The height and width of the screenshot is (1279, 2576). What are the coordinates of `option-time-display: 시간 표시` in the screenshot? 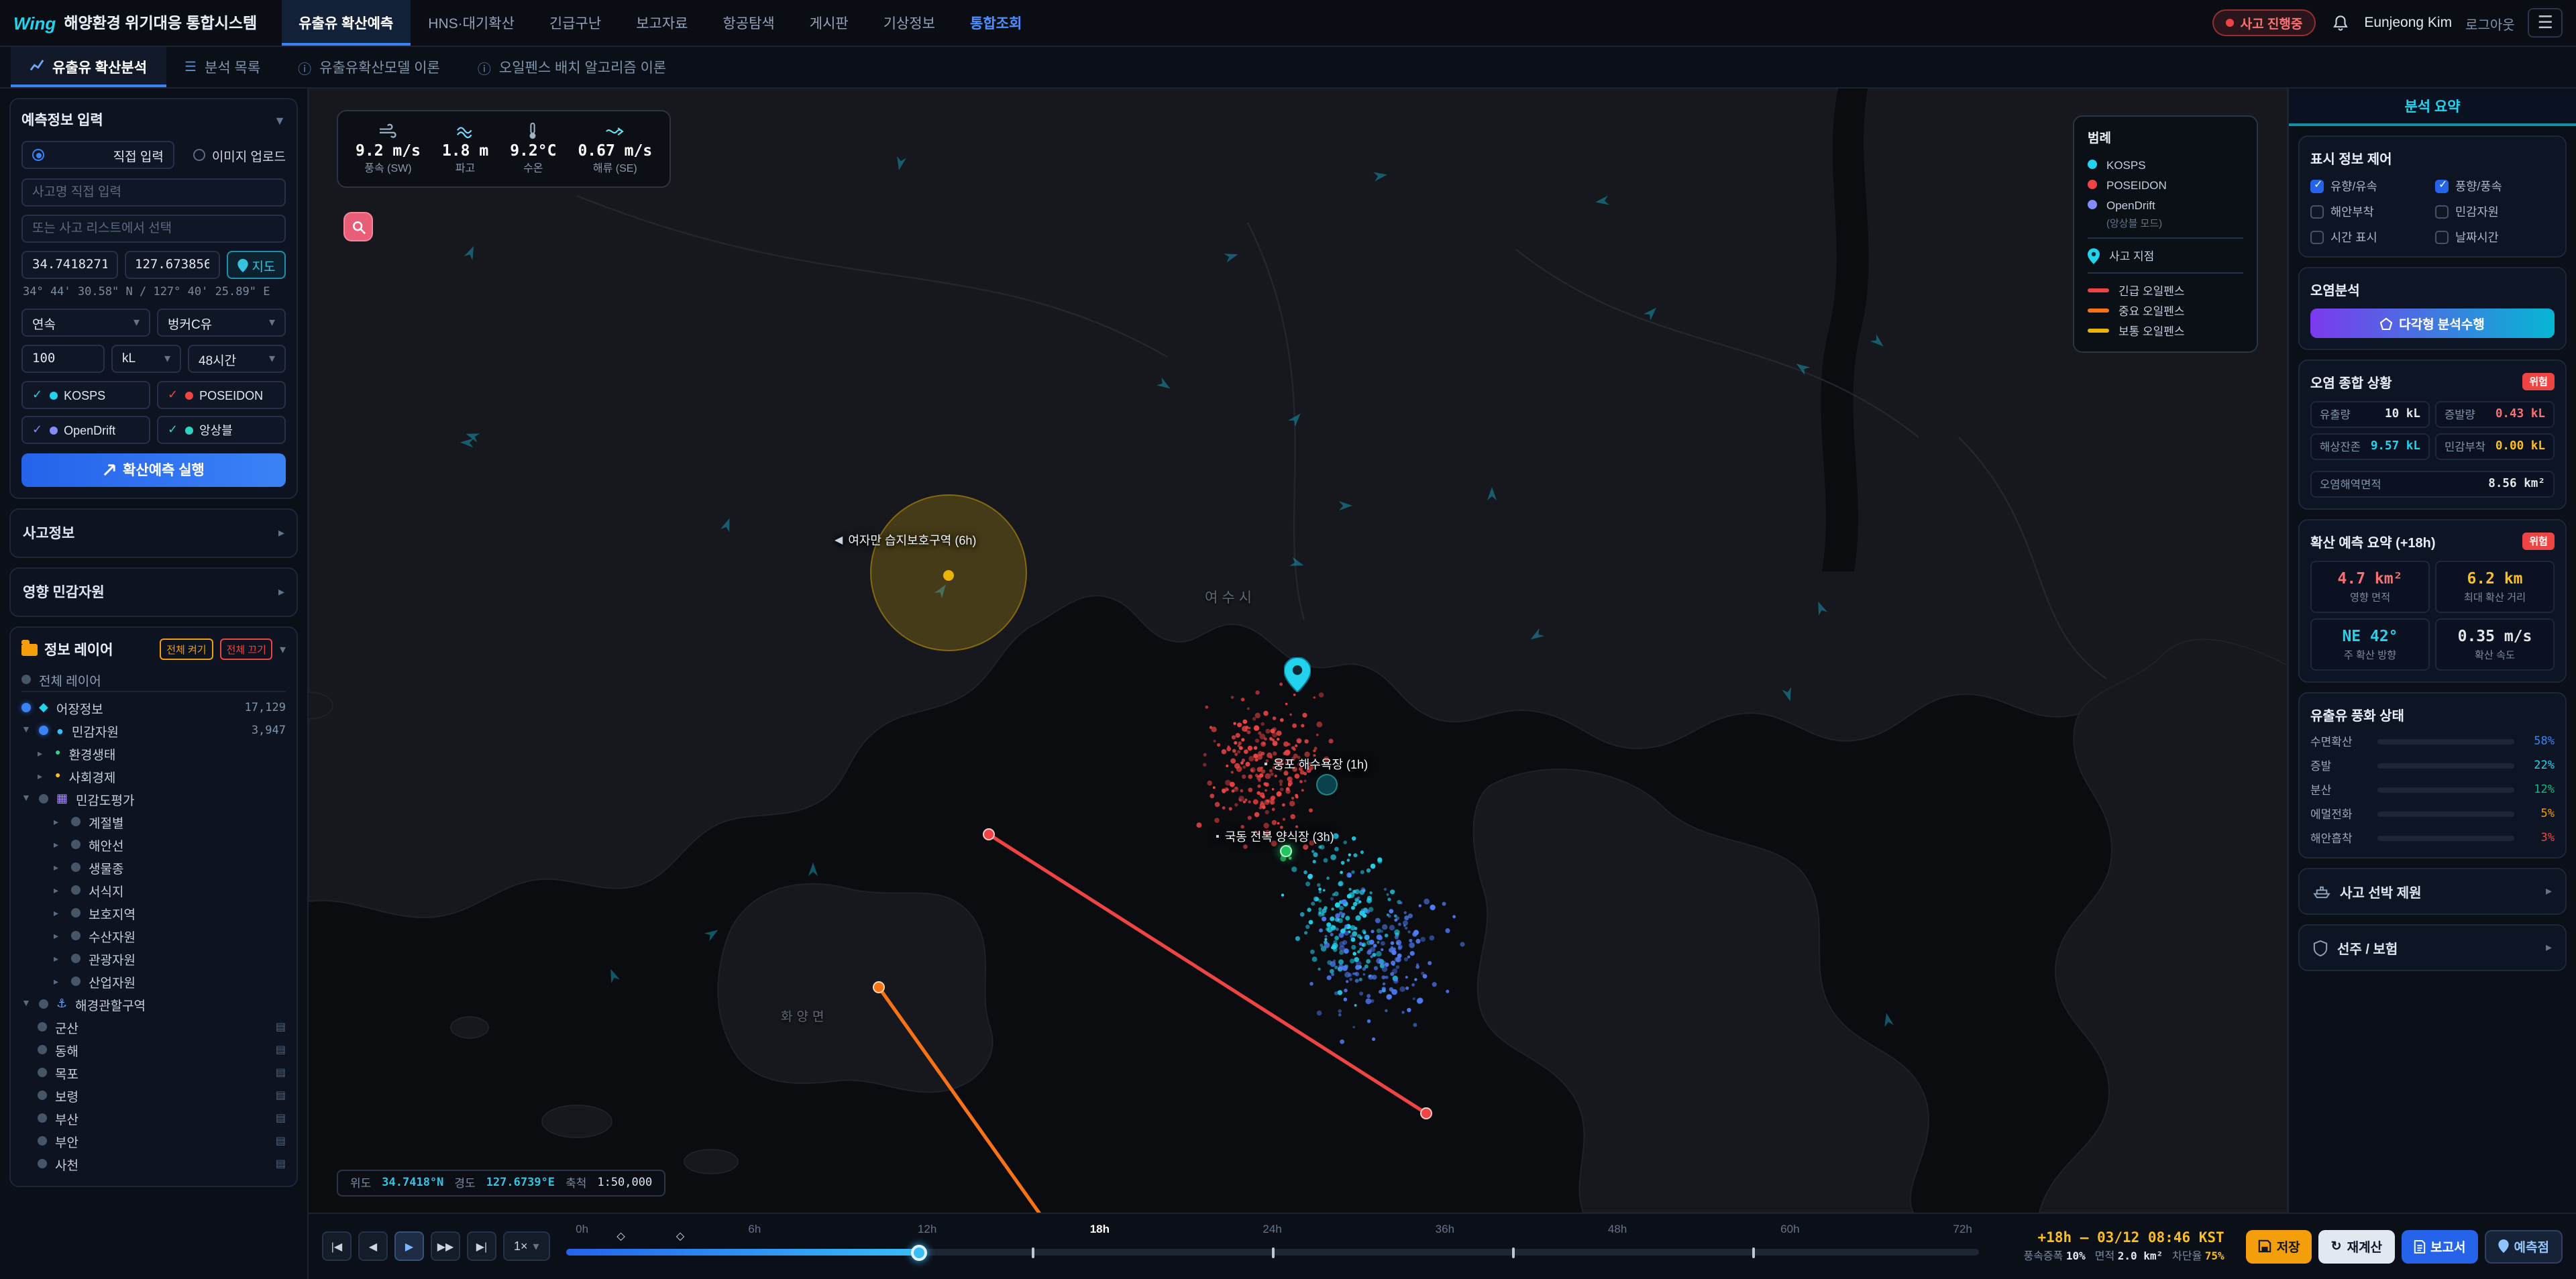 It's located at (2370, 236).